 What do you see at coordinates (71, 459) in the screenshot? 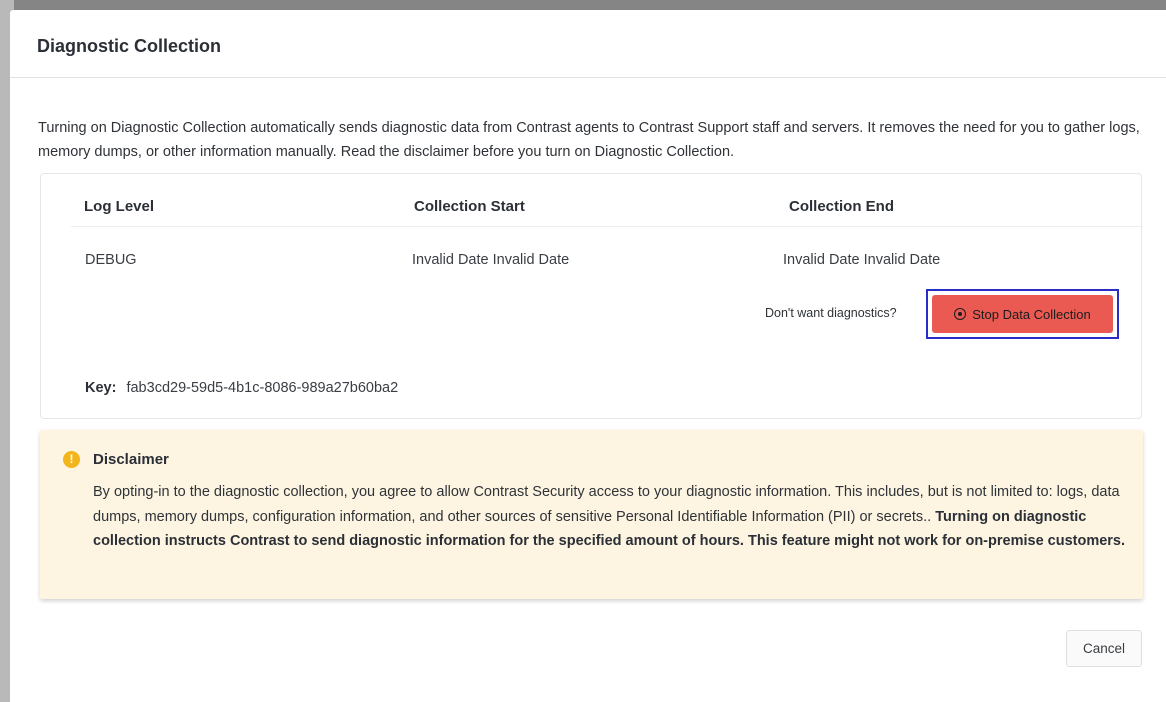
I see `warning-icon: !` at bounding box center [71, 459].